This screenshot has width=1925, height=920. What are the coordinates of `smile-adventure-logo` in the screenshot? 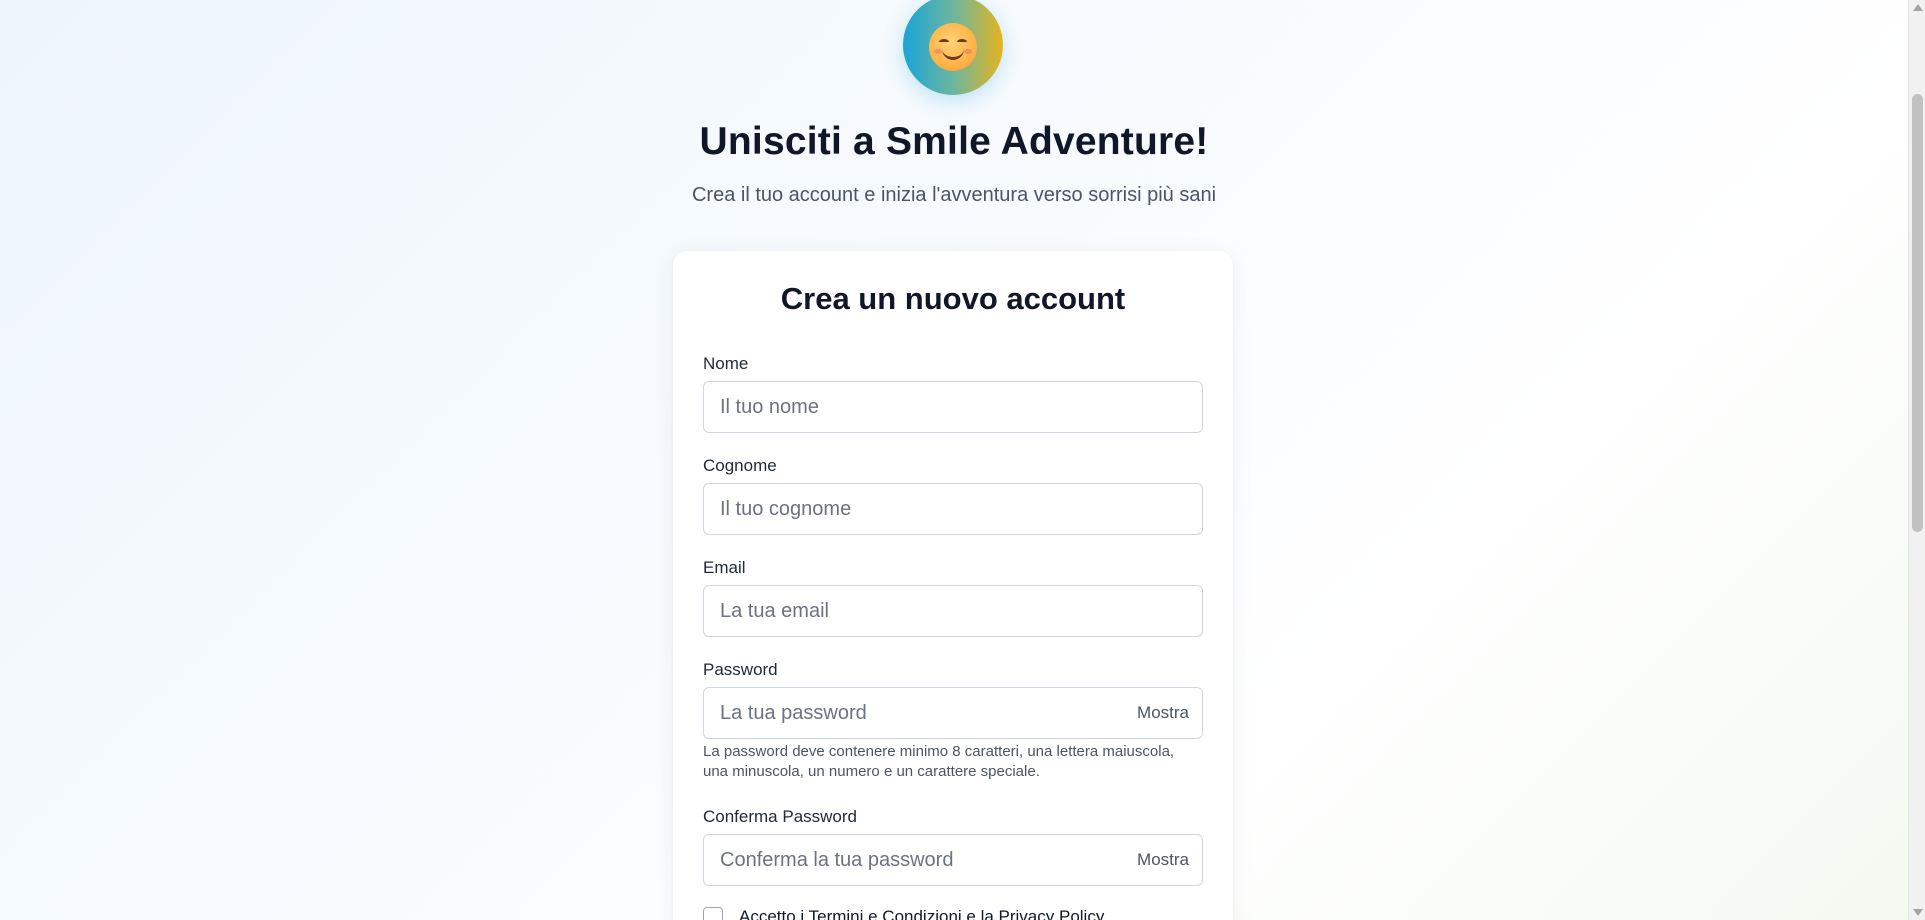 It's located at (953, 47).